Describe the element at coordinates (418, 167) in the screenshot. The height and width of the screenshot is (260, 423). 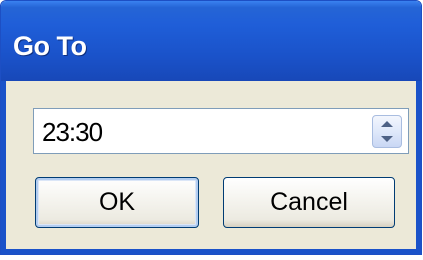
I see `window-frame-right` at that location.